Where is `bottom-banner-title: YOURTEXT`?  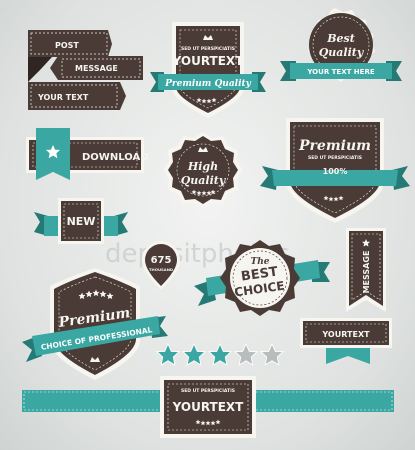
bottom-banner-title: YOURTEXT is located at coordinates (208, 407).